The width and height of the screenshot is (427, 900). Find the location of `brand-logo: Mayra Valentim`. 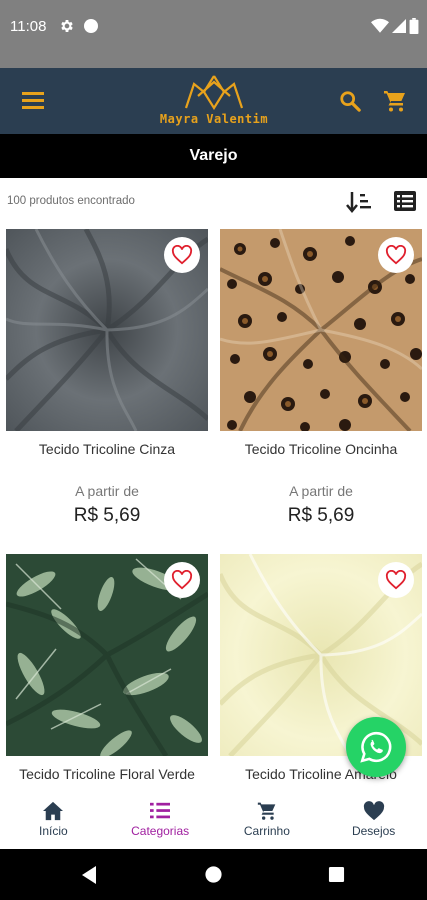

brand-logo: Mayra Valentim is located at coordinates (214, 102).